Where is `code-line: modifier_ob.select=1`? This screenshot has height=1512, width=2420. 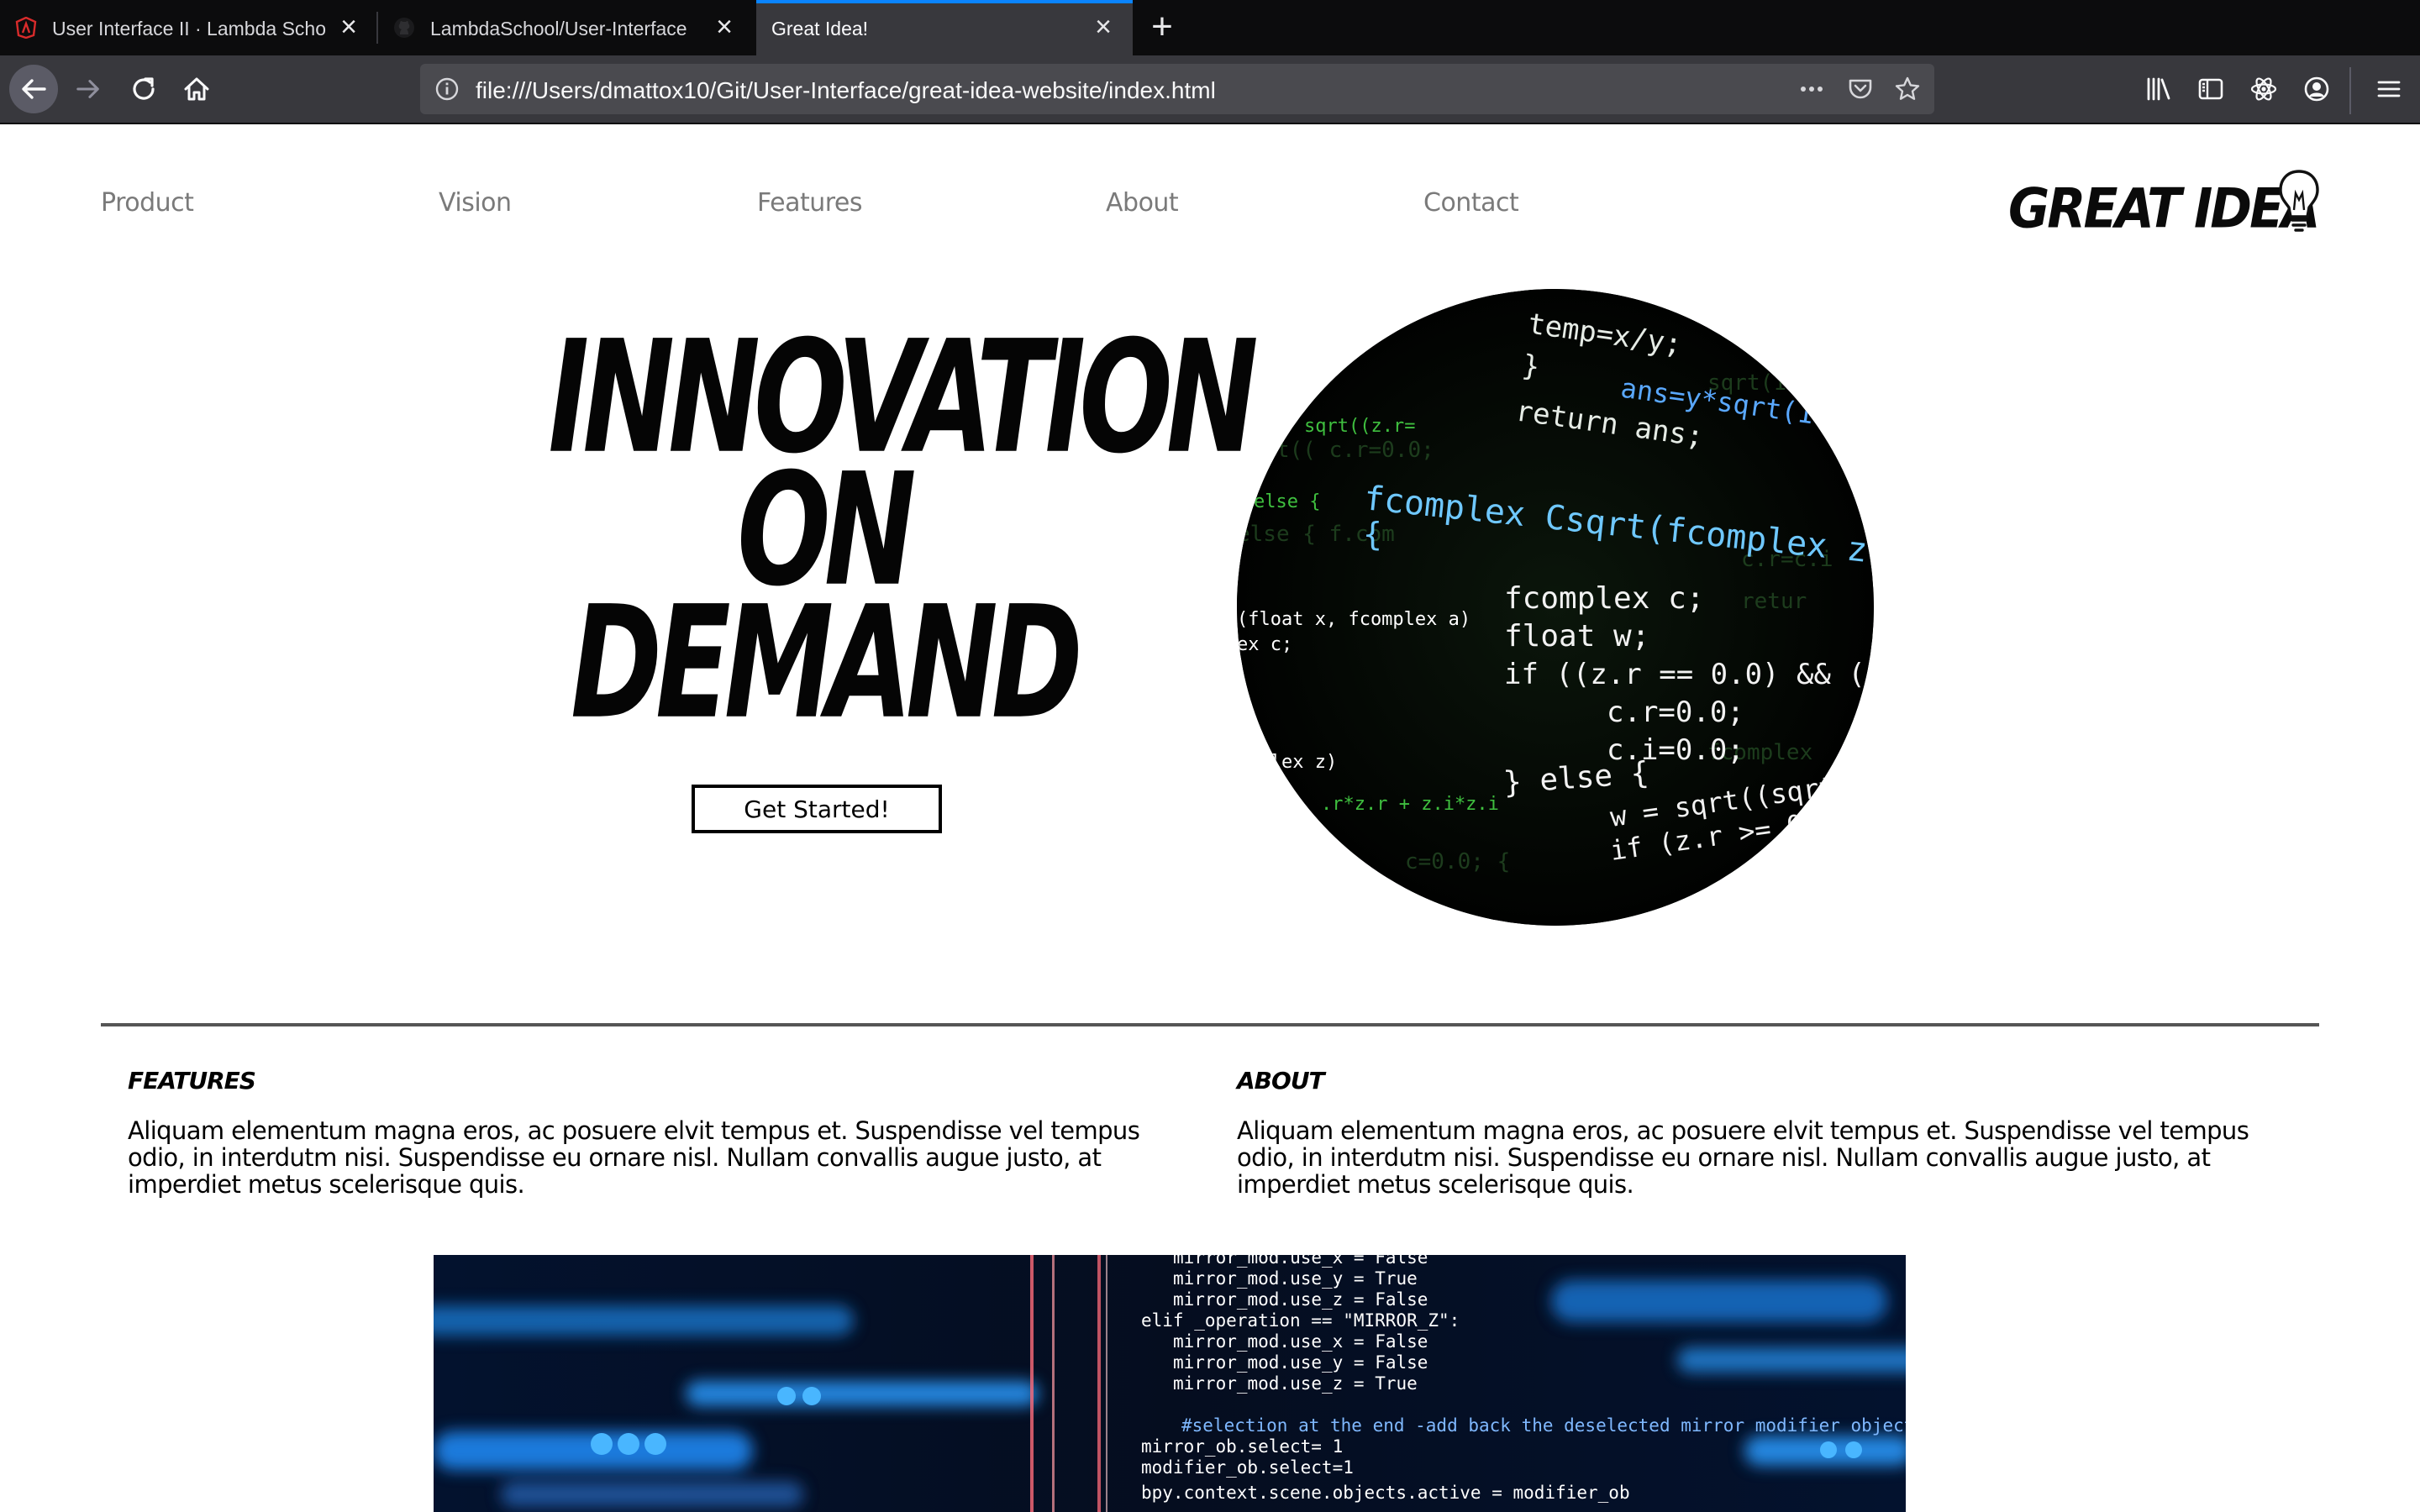
code-line: modifier_ob.select=1 is located at coordinates (1247, 1467).